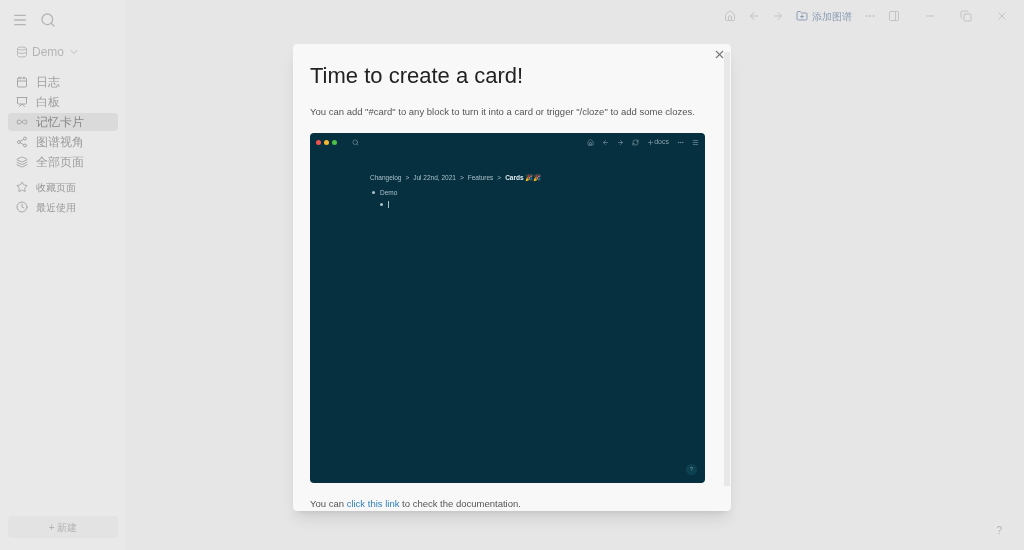 The height and width of the screenshot is (550, 1024). I want to click on intro-text: You can add "#card" to any block to turn it into a card or trigger "/cloze" to add some clozes., so click(503, 112).